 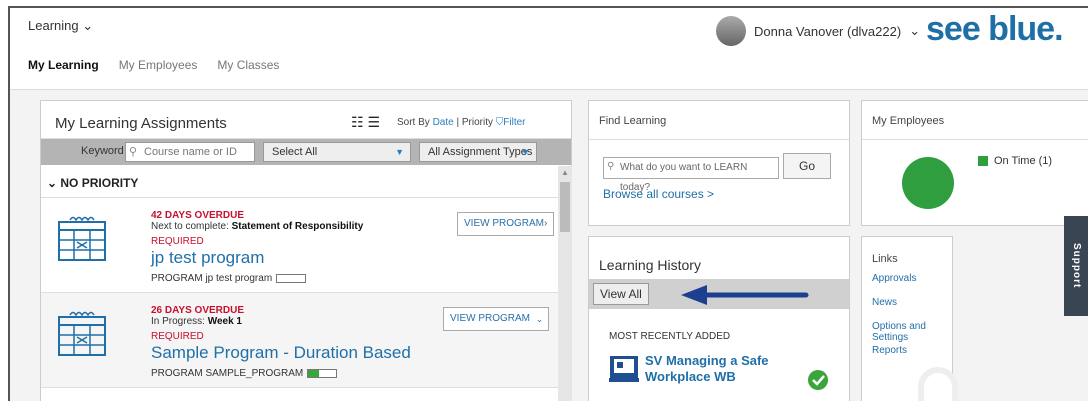 I want to click on sort-priority-link: Priority, so click(x=477, y=122).